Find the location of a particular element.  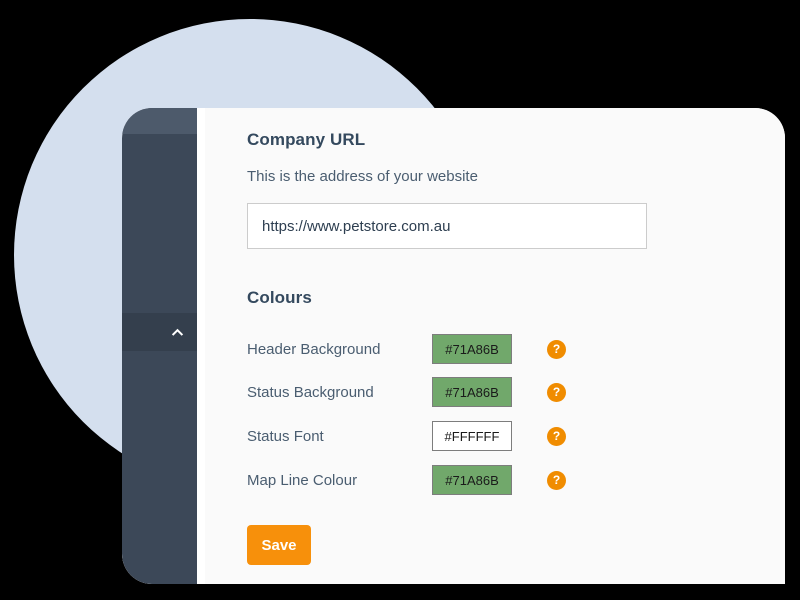

colours-heading: Colours is located at coordinates (279, 297).